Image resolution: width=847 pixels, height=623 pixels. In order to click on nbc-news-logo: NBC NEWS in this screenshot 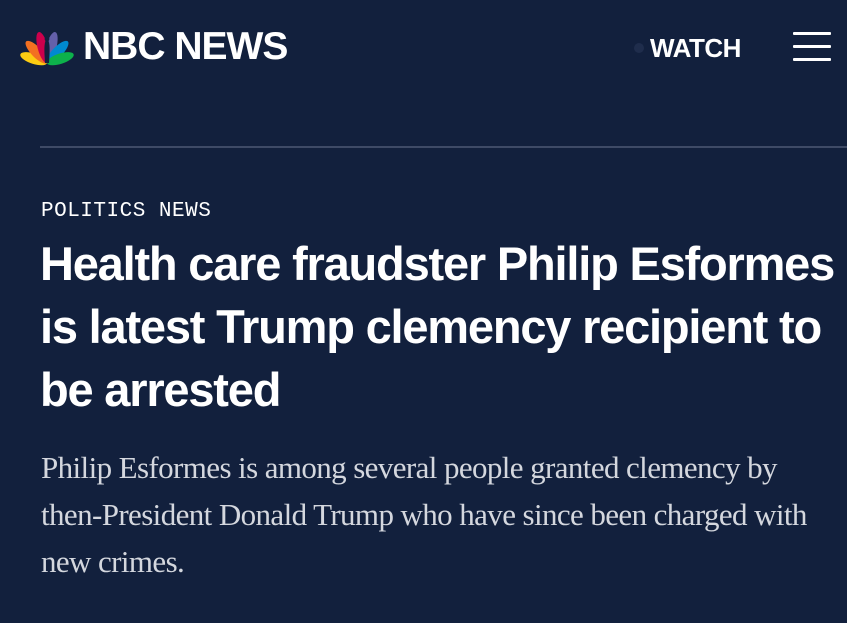, I will do `click(153, 47)`.